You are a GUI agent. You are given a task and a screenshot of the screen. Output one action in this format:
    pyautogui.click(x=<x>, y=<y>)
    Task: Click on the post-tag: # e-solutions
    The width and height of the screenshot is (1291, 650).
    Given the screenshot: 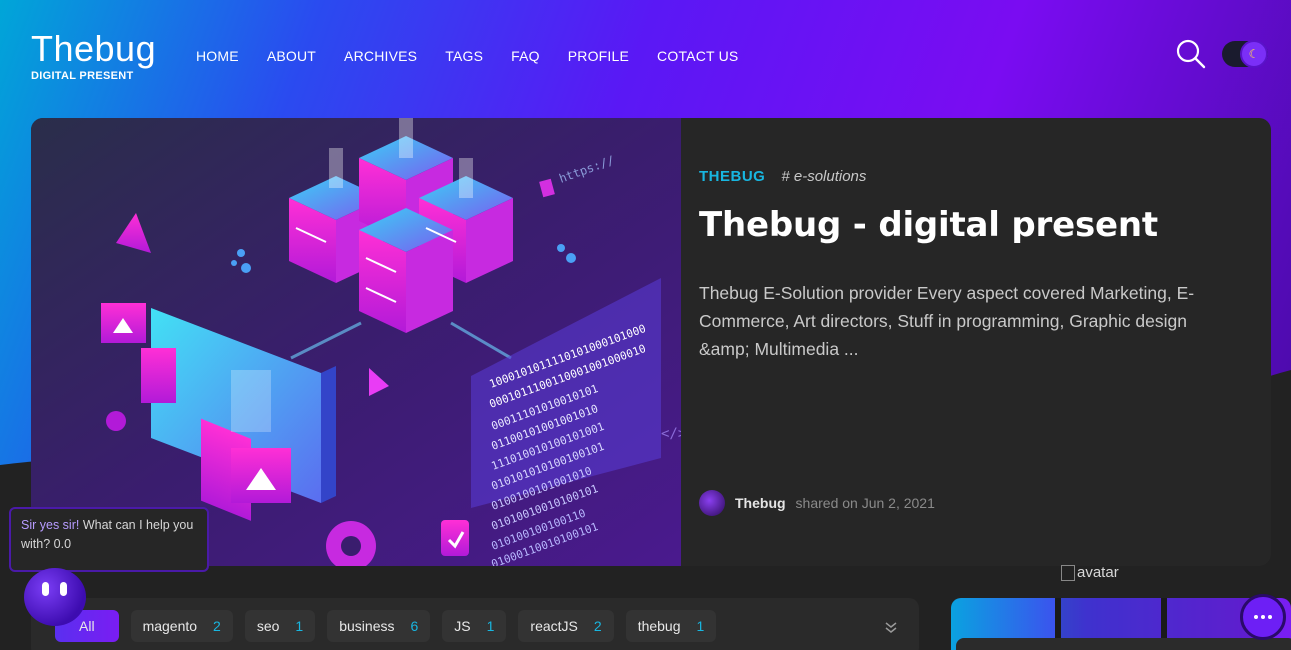 What is the action you would take?
    pyautogui.click(x=823, y=176)
    